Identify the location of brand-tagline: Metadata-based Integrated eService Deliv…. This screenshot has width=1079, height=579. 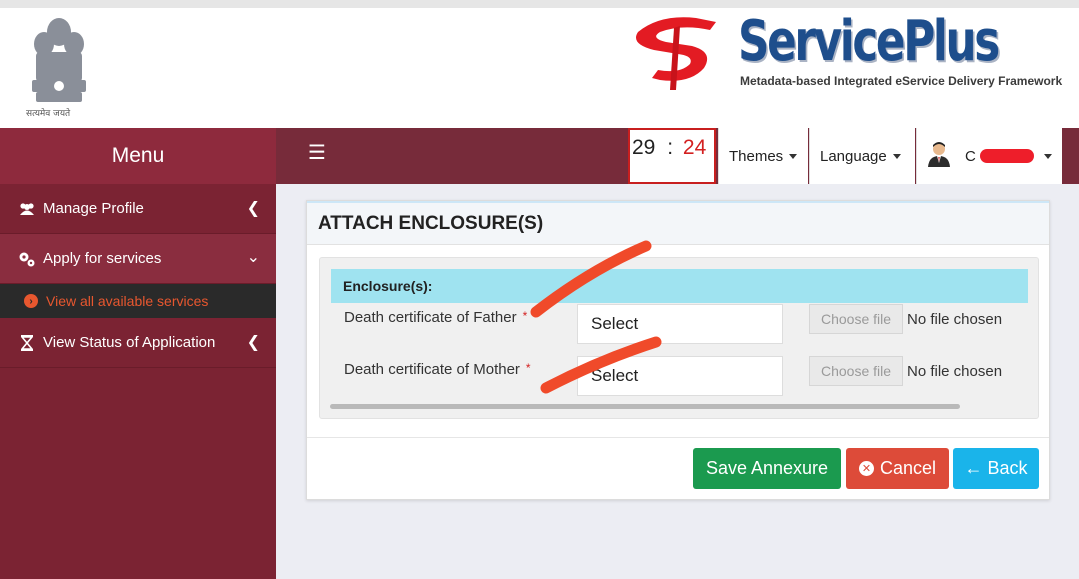
(901, 81).